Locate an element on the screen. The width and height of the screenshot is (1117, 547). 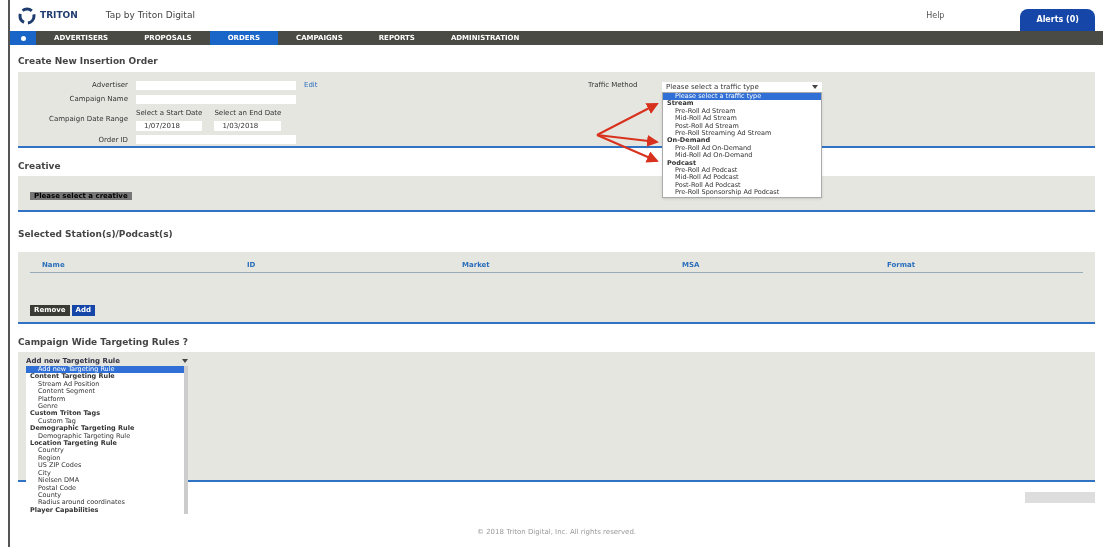
order-id-field is located at coordinates (216, 140).